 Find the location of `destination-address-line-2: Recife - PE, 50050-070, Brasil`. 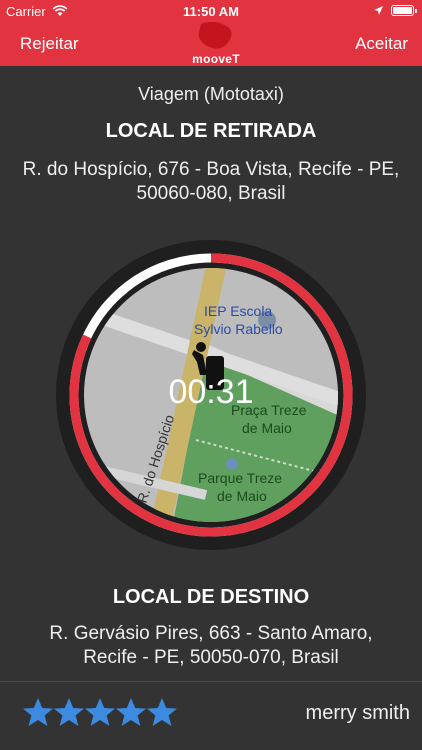

destination-address-line-2: Recife - PE, 50050-070, Brasil is located at coordinates (211, 657).